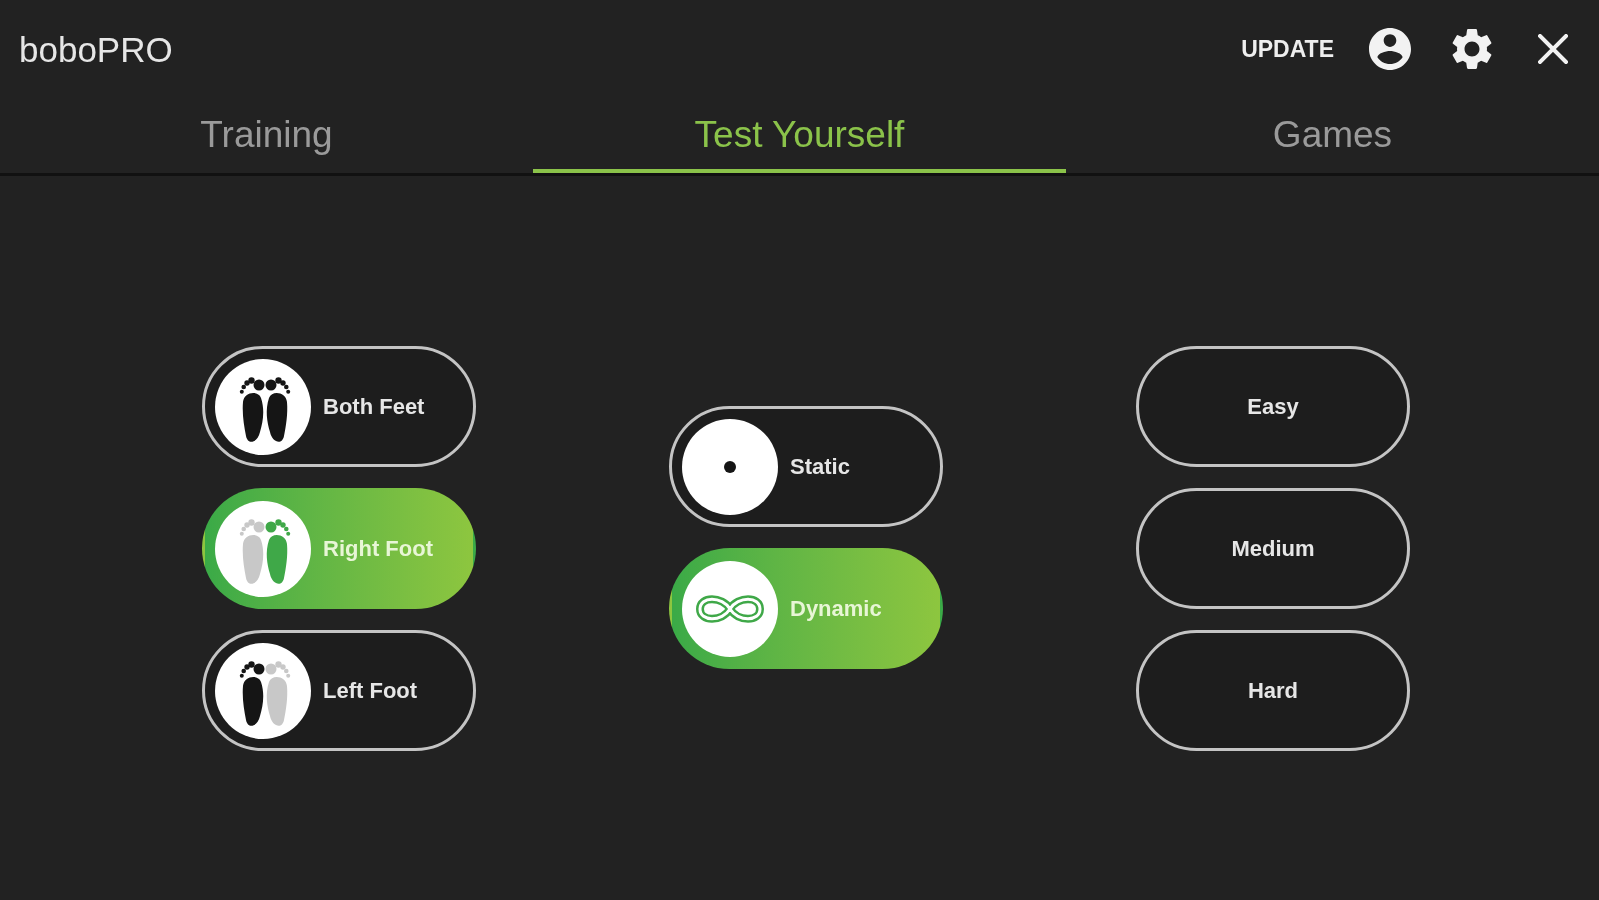  Describe the element at coordinates (1287, 49) in the screenshot. I see `update-button: UPDATE` at that location.